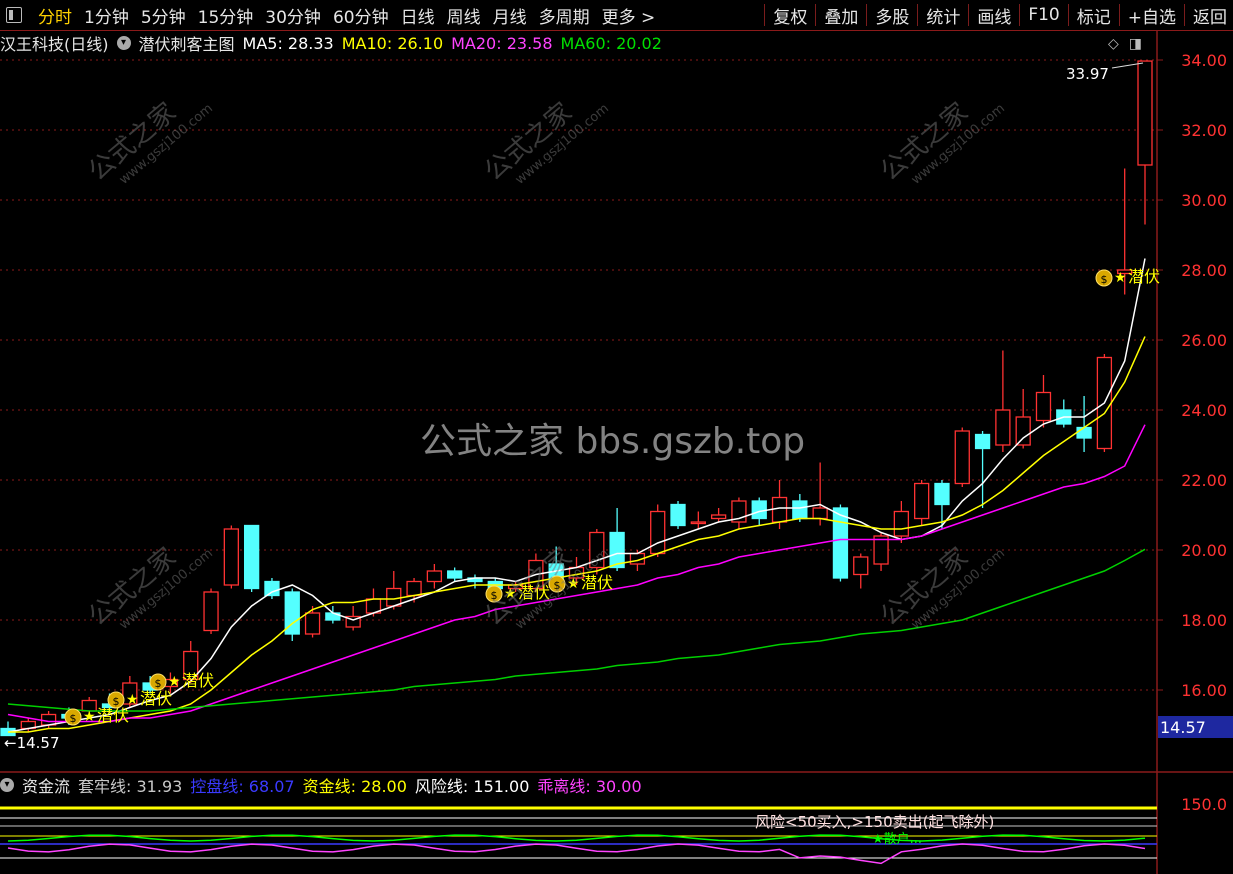 The image size is (1233, 874). Describe the element at coordinates (1135, 44) in the screenshot. I see `window-icon: ◨` at that location.